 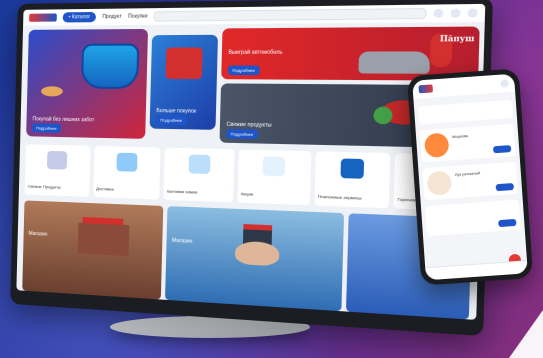 I want to click on banner-store-front: Магазин, so click(x=93, y=250).